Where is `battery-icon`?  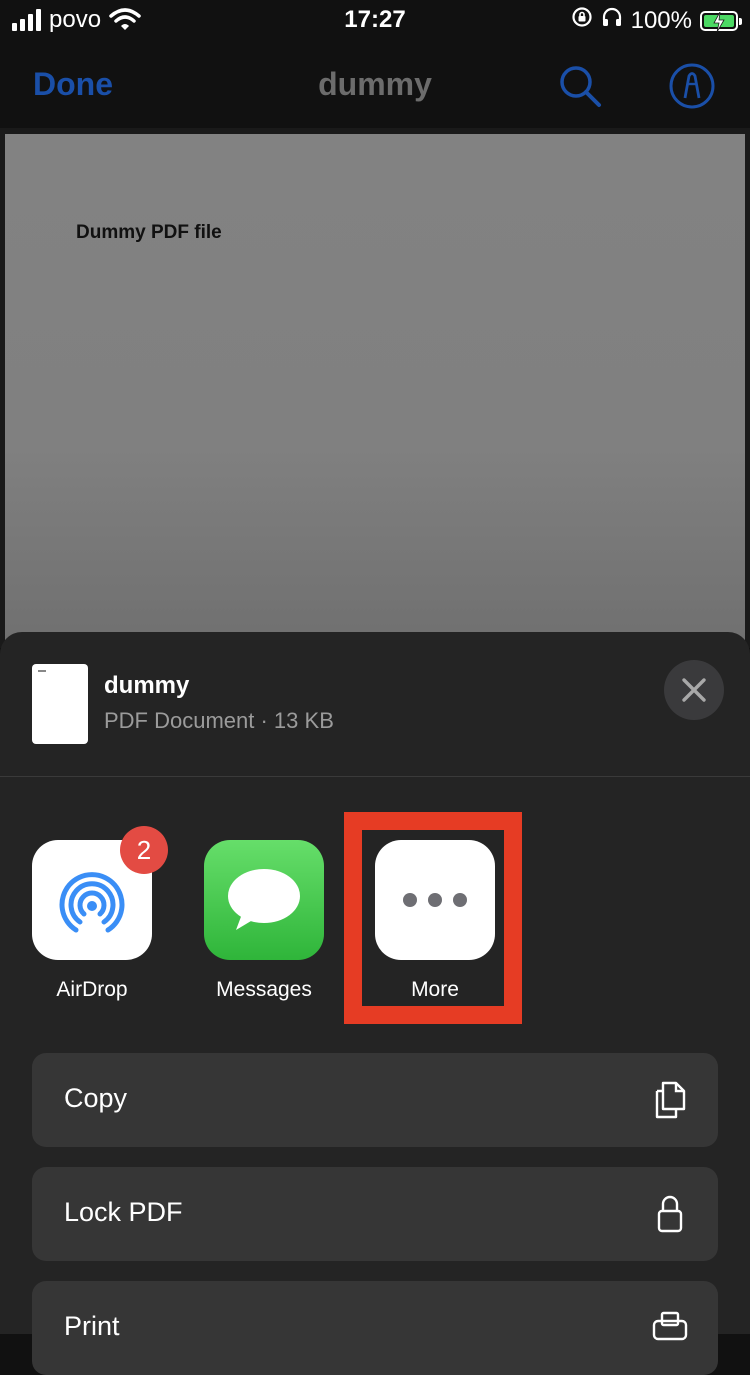
battery-icon is located at coordinates (721, 21).